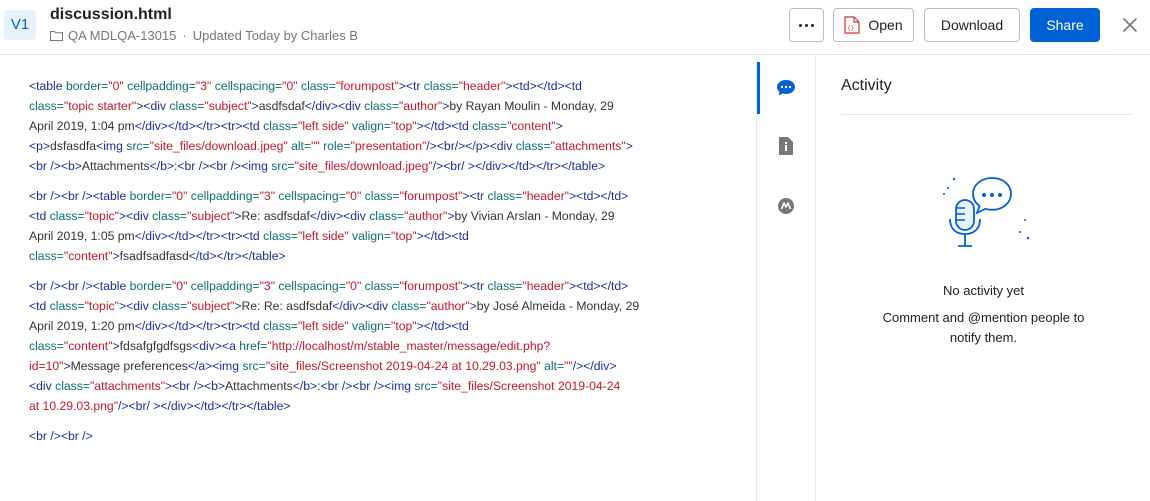  I want to click on open-button: {} Open, so click(873, 25).